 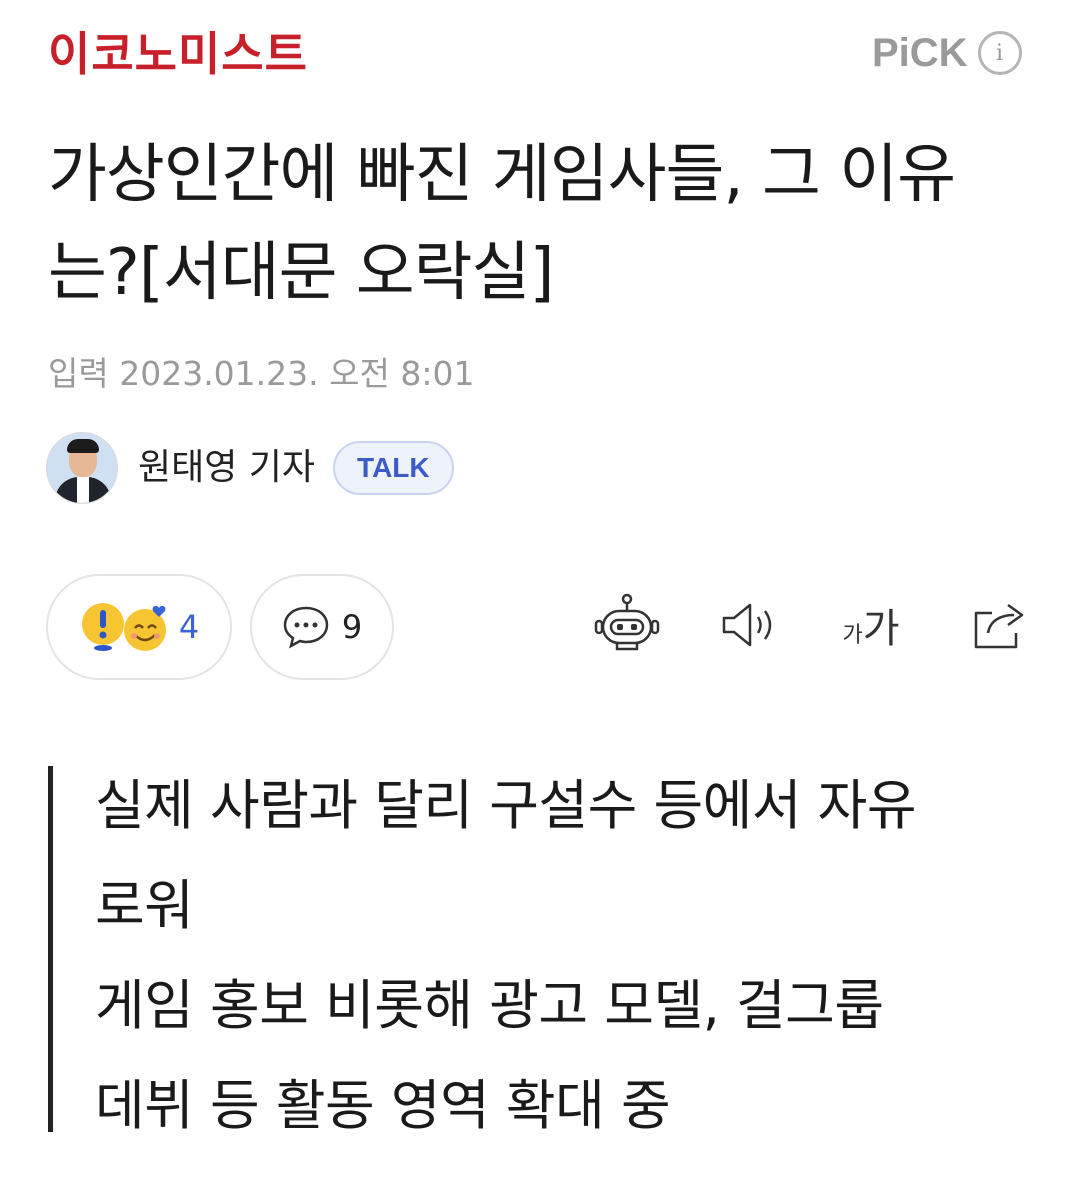 What do you see at coordinates (144, 905) in the screenshot?
I see `summary-line: 로워` at bounding box center [144, 905].